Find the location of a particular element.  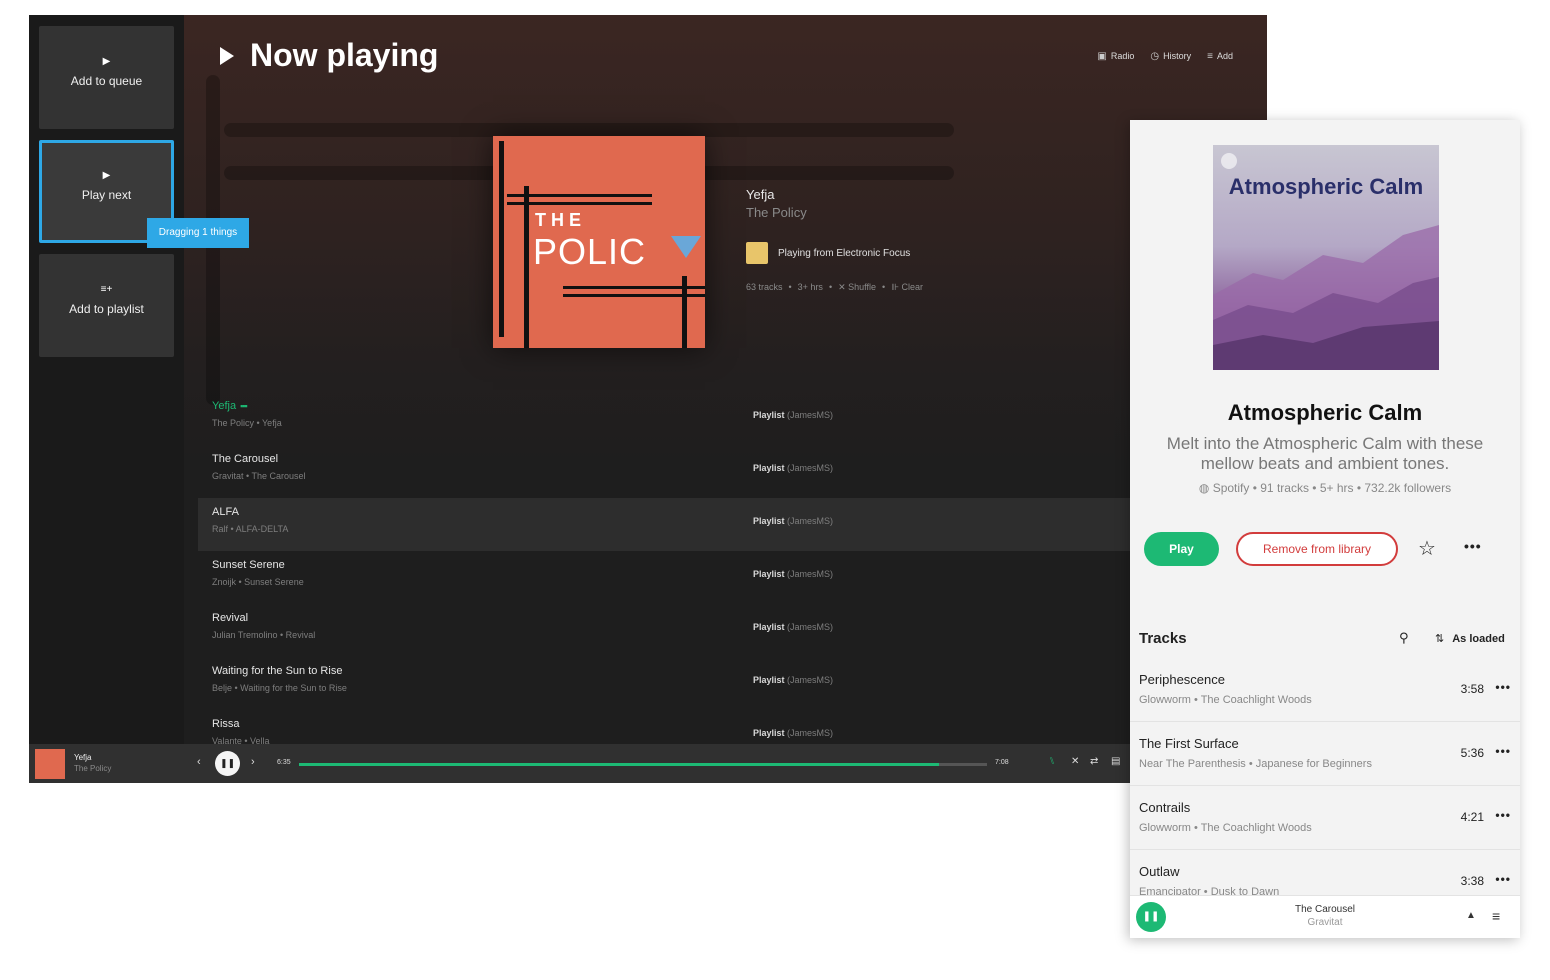

track-title: Rissa is located at coordinates (226, 724).